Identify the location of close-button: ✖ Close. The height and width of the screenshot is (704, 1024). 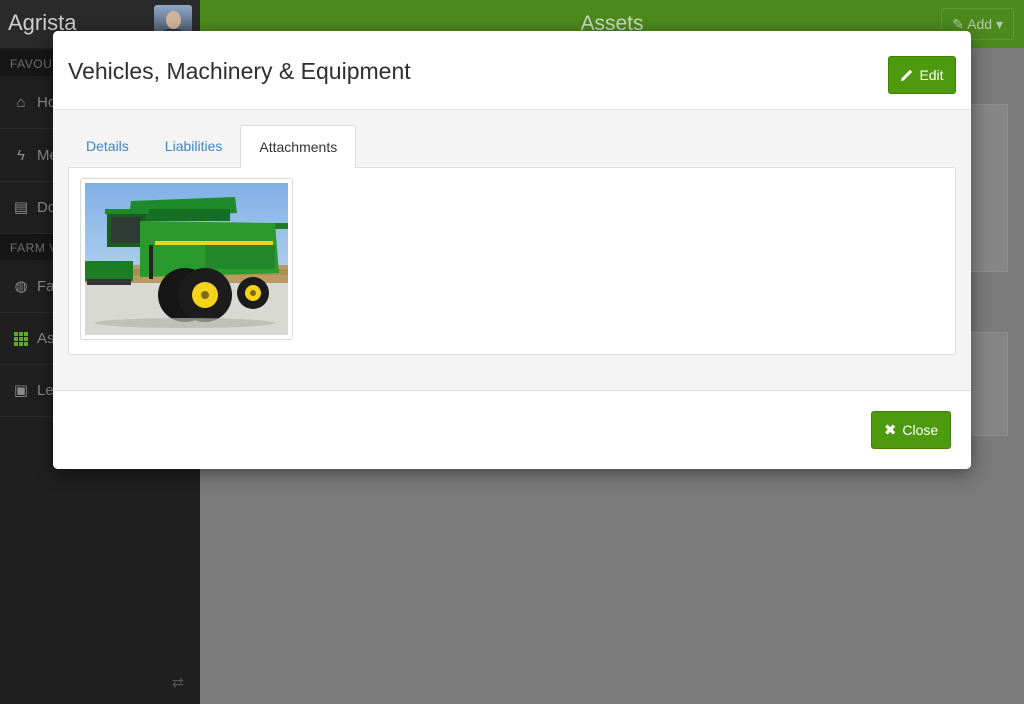
(911, 430).